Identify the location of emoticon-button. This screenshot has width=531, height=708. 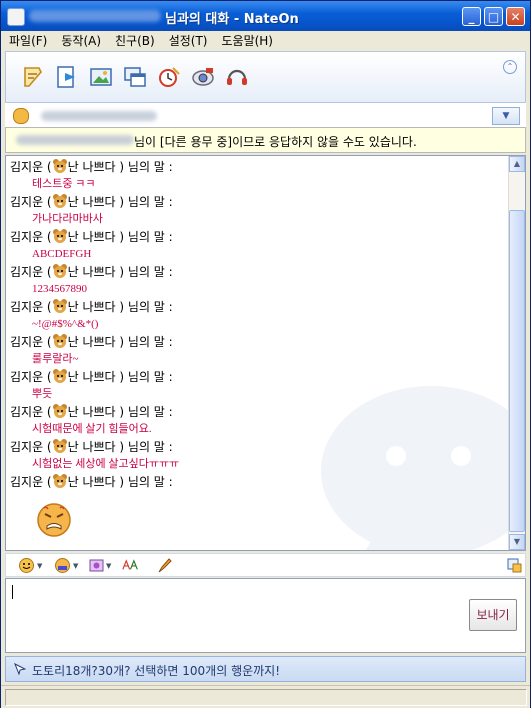
(26, 565).